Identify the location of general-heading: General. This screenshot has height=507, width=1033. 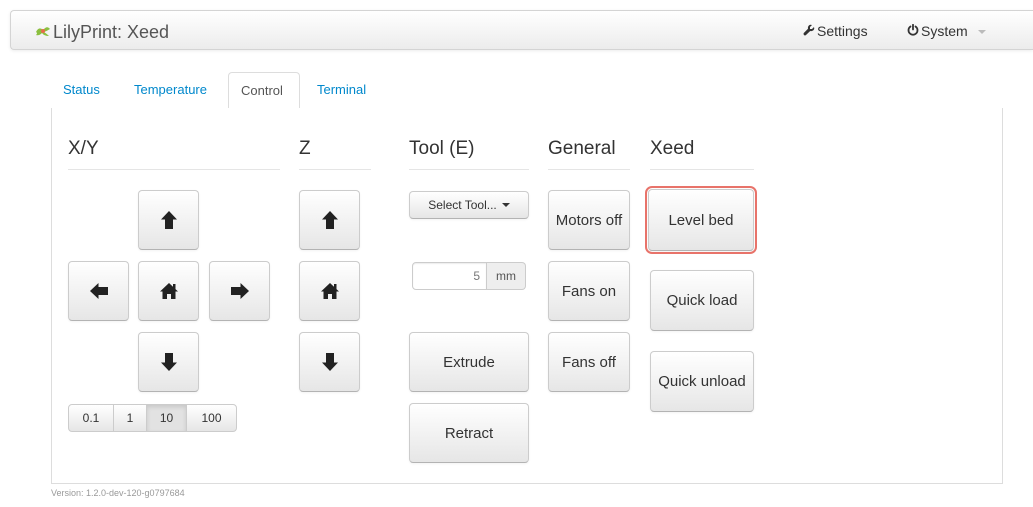
(589, 154).